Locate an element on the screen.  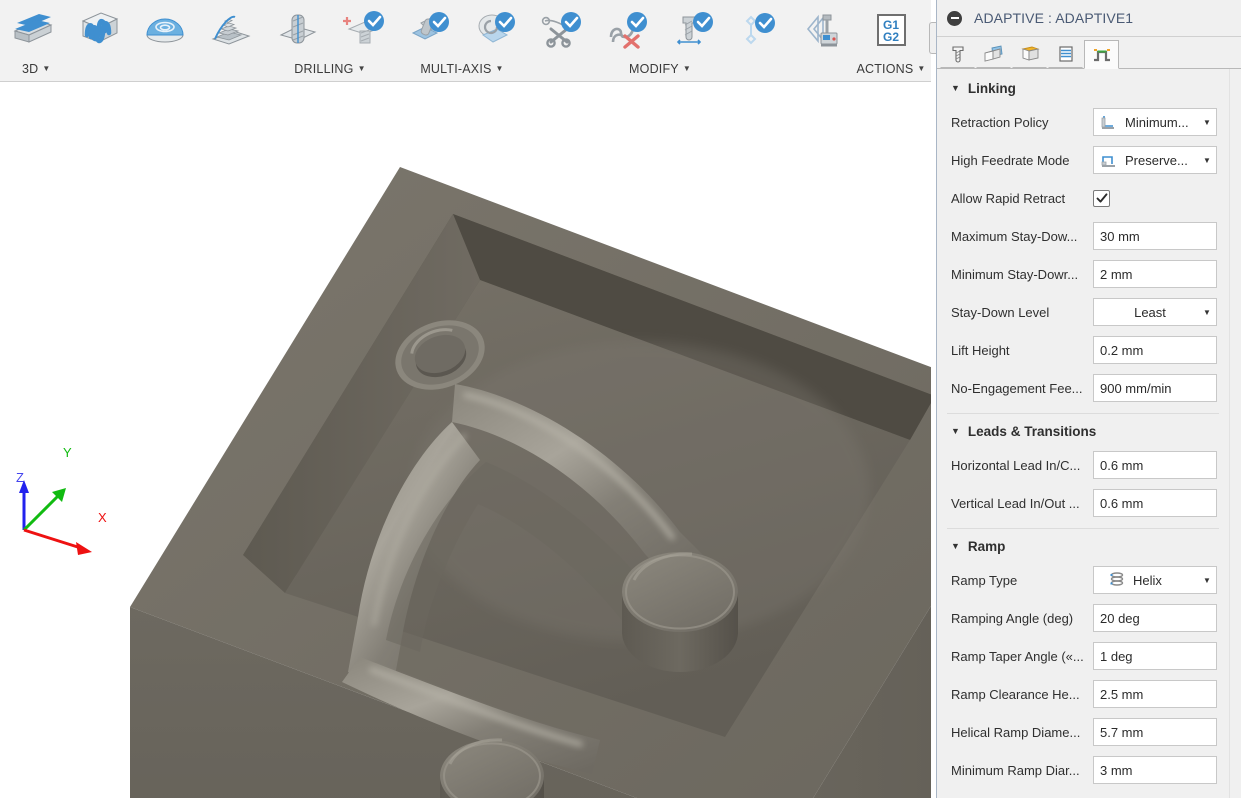
parallel-icon is located at coordinates (100, 28).